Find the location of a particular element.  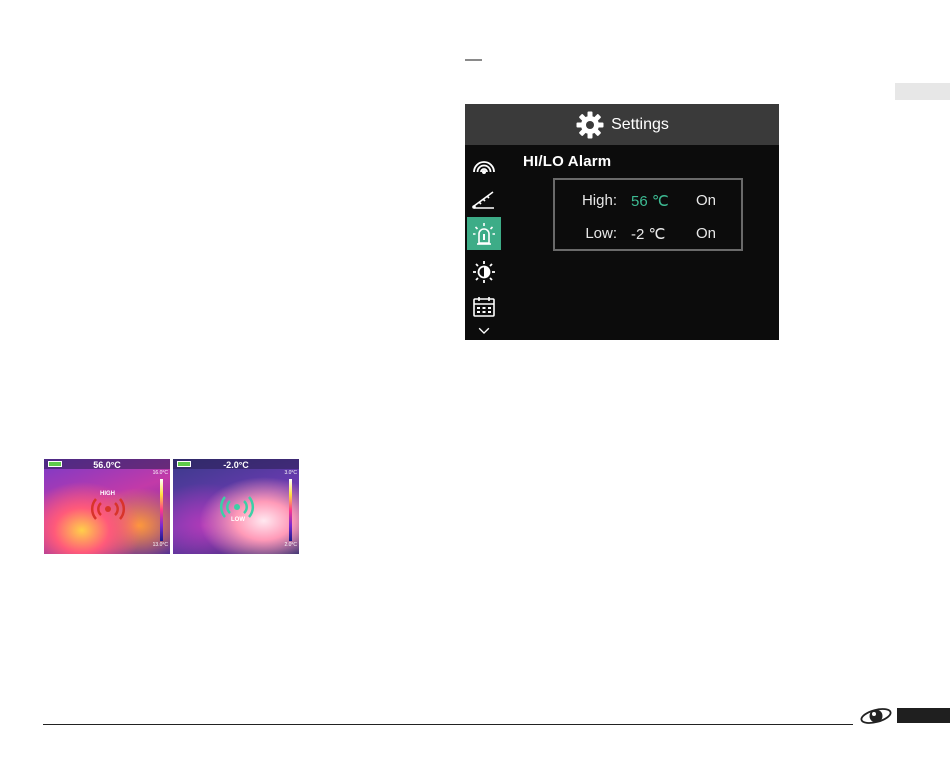

scale-max-label: 3.0°C is located at coordinates (290, 473).